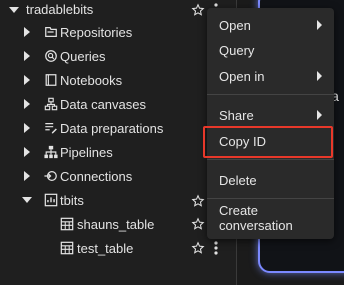 This screenshot has width=344, height=285. I want to click on menu-item-label: Open in, so click(242, 76).